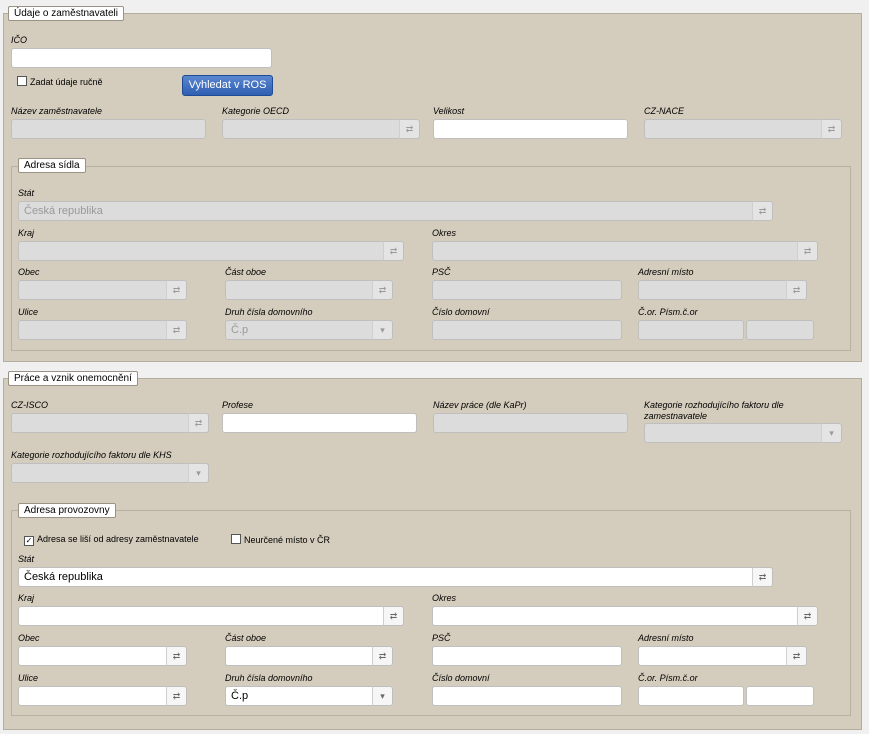  I want to click on hq-house-type-dropdown-button: ▾, so click(382, 330).